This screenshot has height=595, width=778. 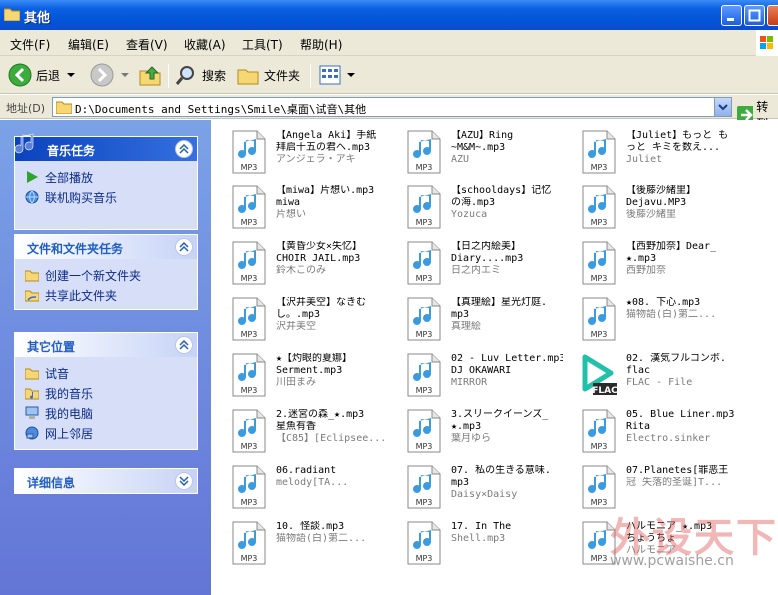 What do you see at coordinates (722, 107) in the screenshot?
I see `address-dropdown-button` at bounding box center [722, 107].